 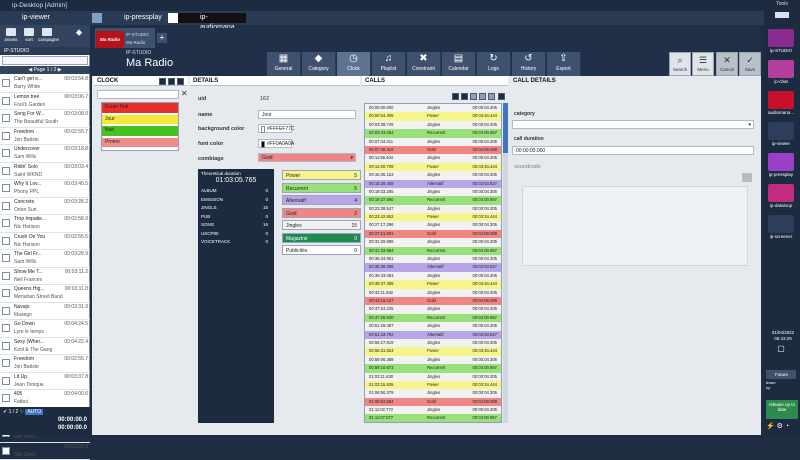 I want to click on call-row: 00:15:35.153Jingles00:00:04.305, so click(x=433, y=175).